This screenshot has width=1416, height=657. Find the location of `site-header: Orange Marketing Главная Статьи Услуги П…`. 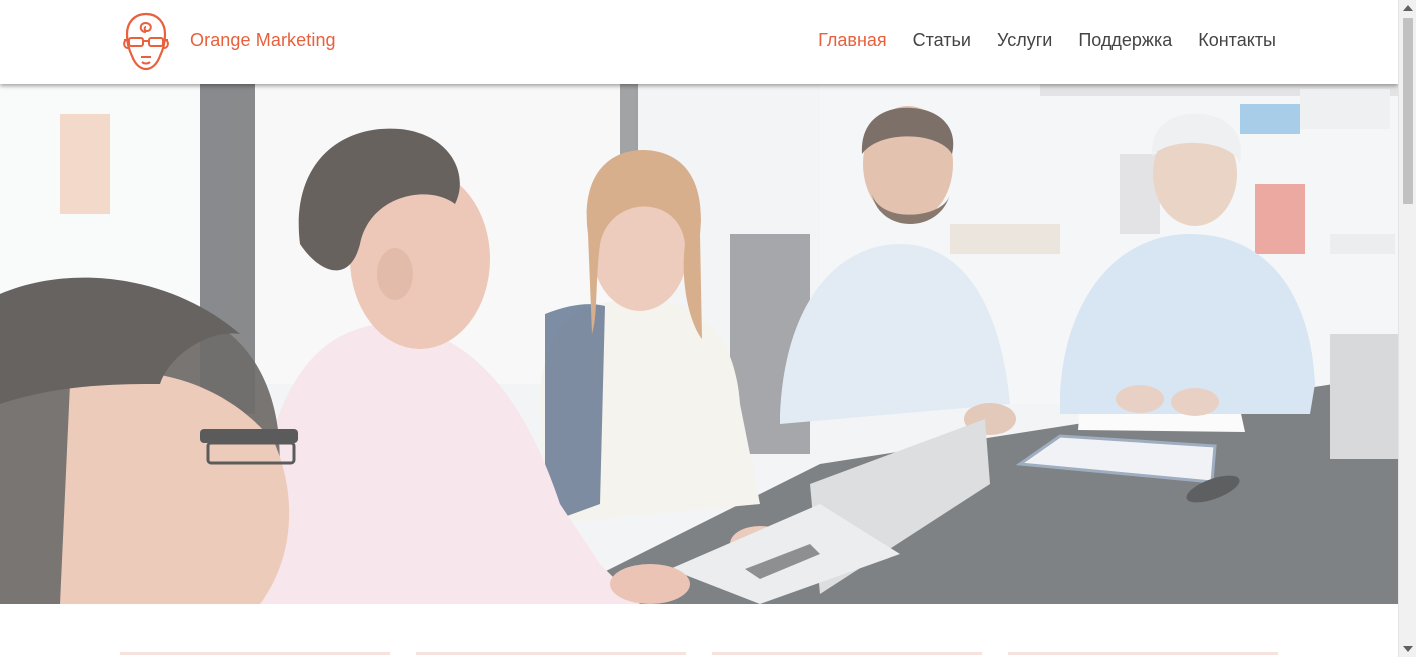

site-header: Orange Marketing Главная Статьи Услуги П… is located at coordinates (699, 42).